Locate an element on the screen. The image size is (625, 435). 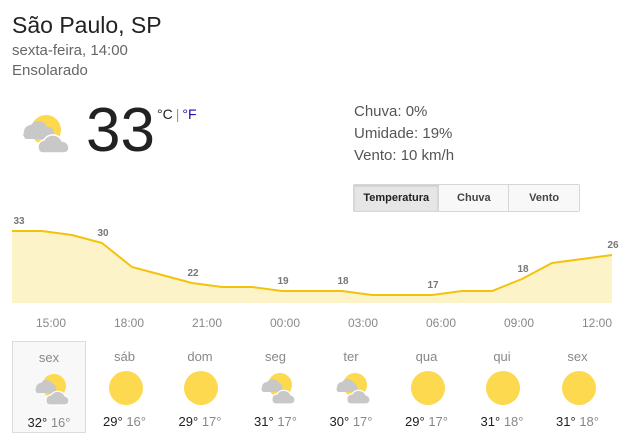
forecast-day-name: seg is located at coordinates (275, 356).